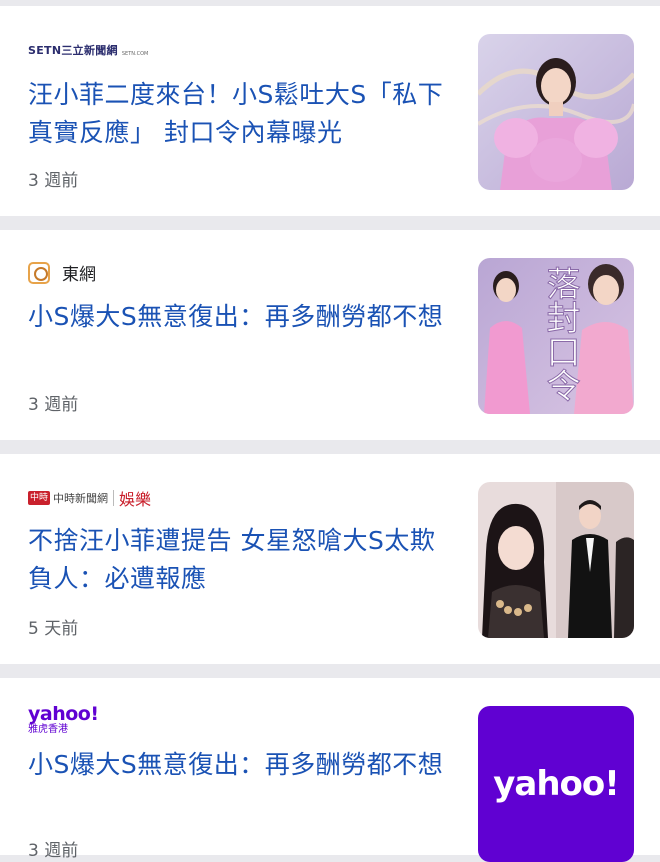  What do you see at coordinates (238, 560) in the screenshot?
I see `article-headline: 不捨汪小菲遭提告 女星怒嗆大S太欺負人：必遭報應` at bounding box center [238, 560].